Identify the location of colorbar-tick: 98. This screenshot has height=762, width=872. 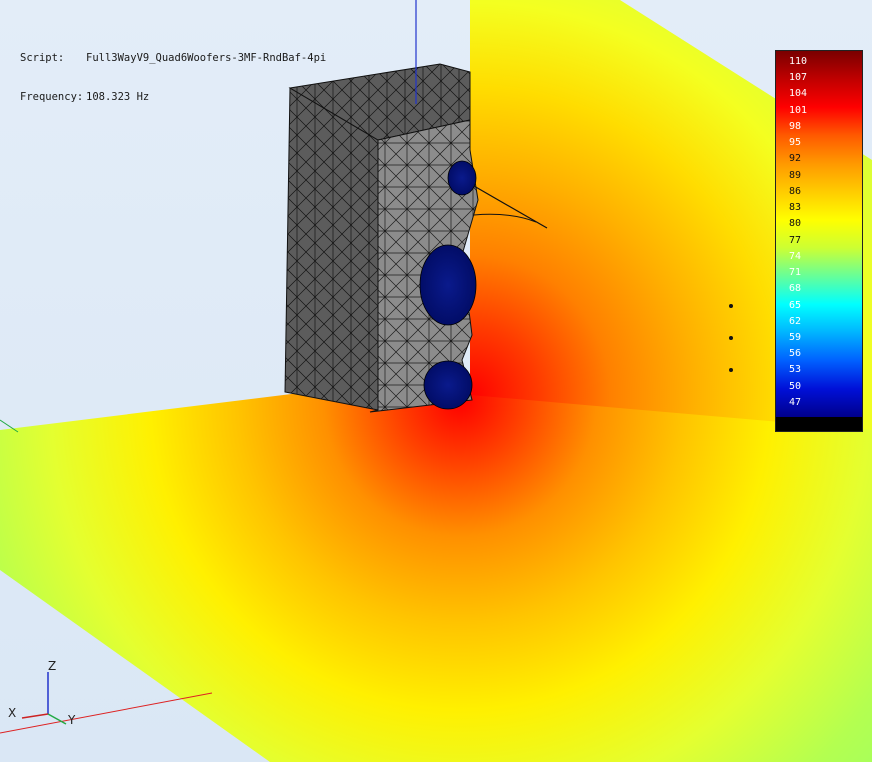
(795, 126).